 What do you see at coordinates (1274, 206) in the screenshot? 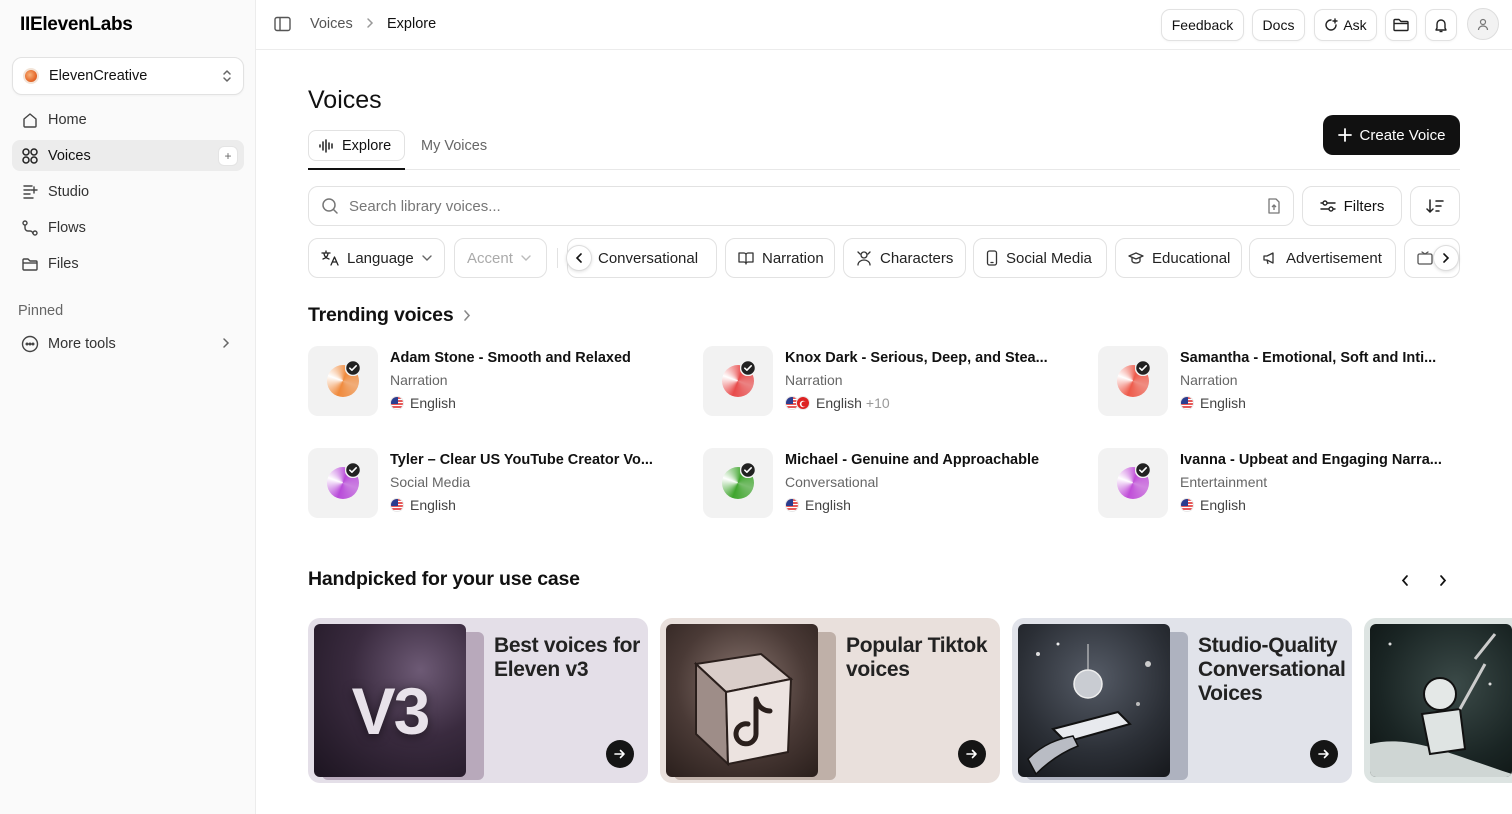
I see `upload-file-icon` at bounding box center [1274, 206].